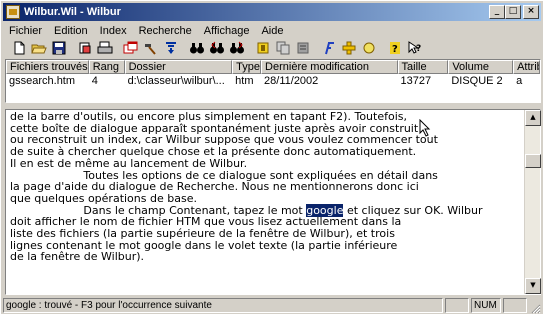 The image size is (544, 315). I want to click on copy-icon, so click(283, 48).